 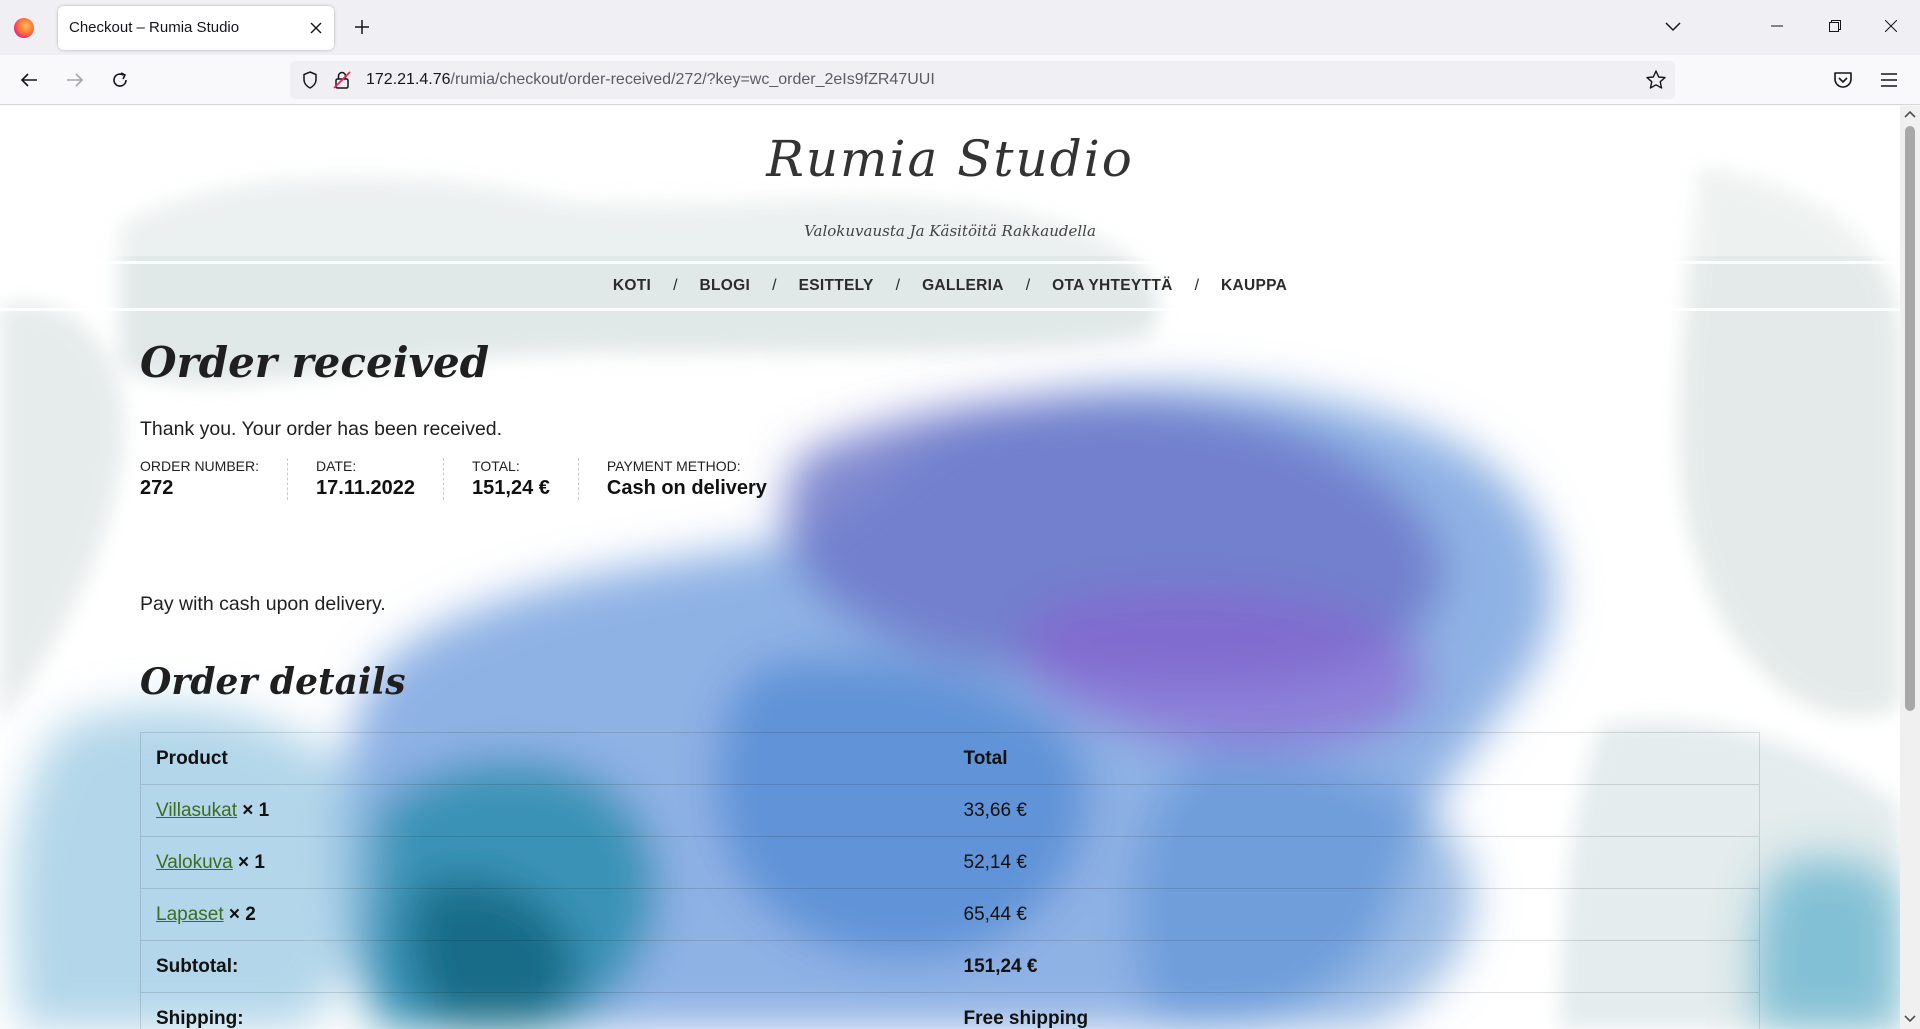 I want to click on site-title-logo: Rumia Studio, so click(x=950, y=159).